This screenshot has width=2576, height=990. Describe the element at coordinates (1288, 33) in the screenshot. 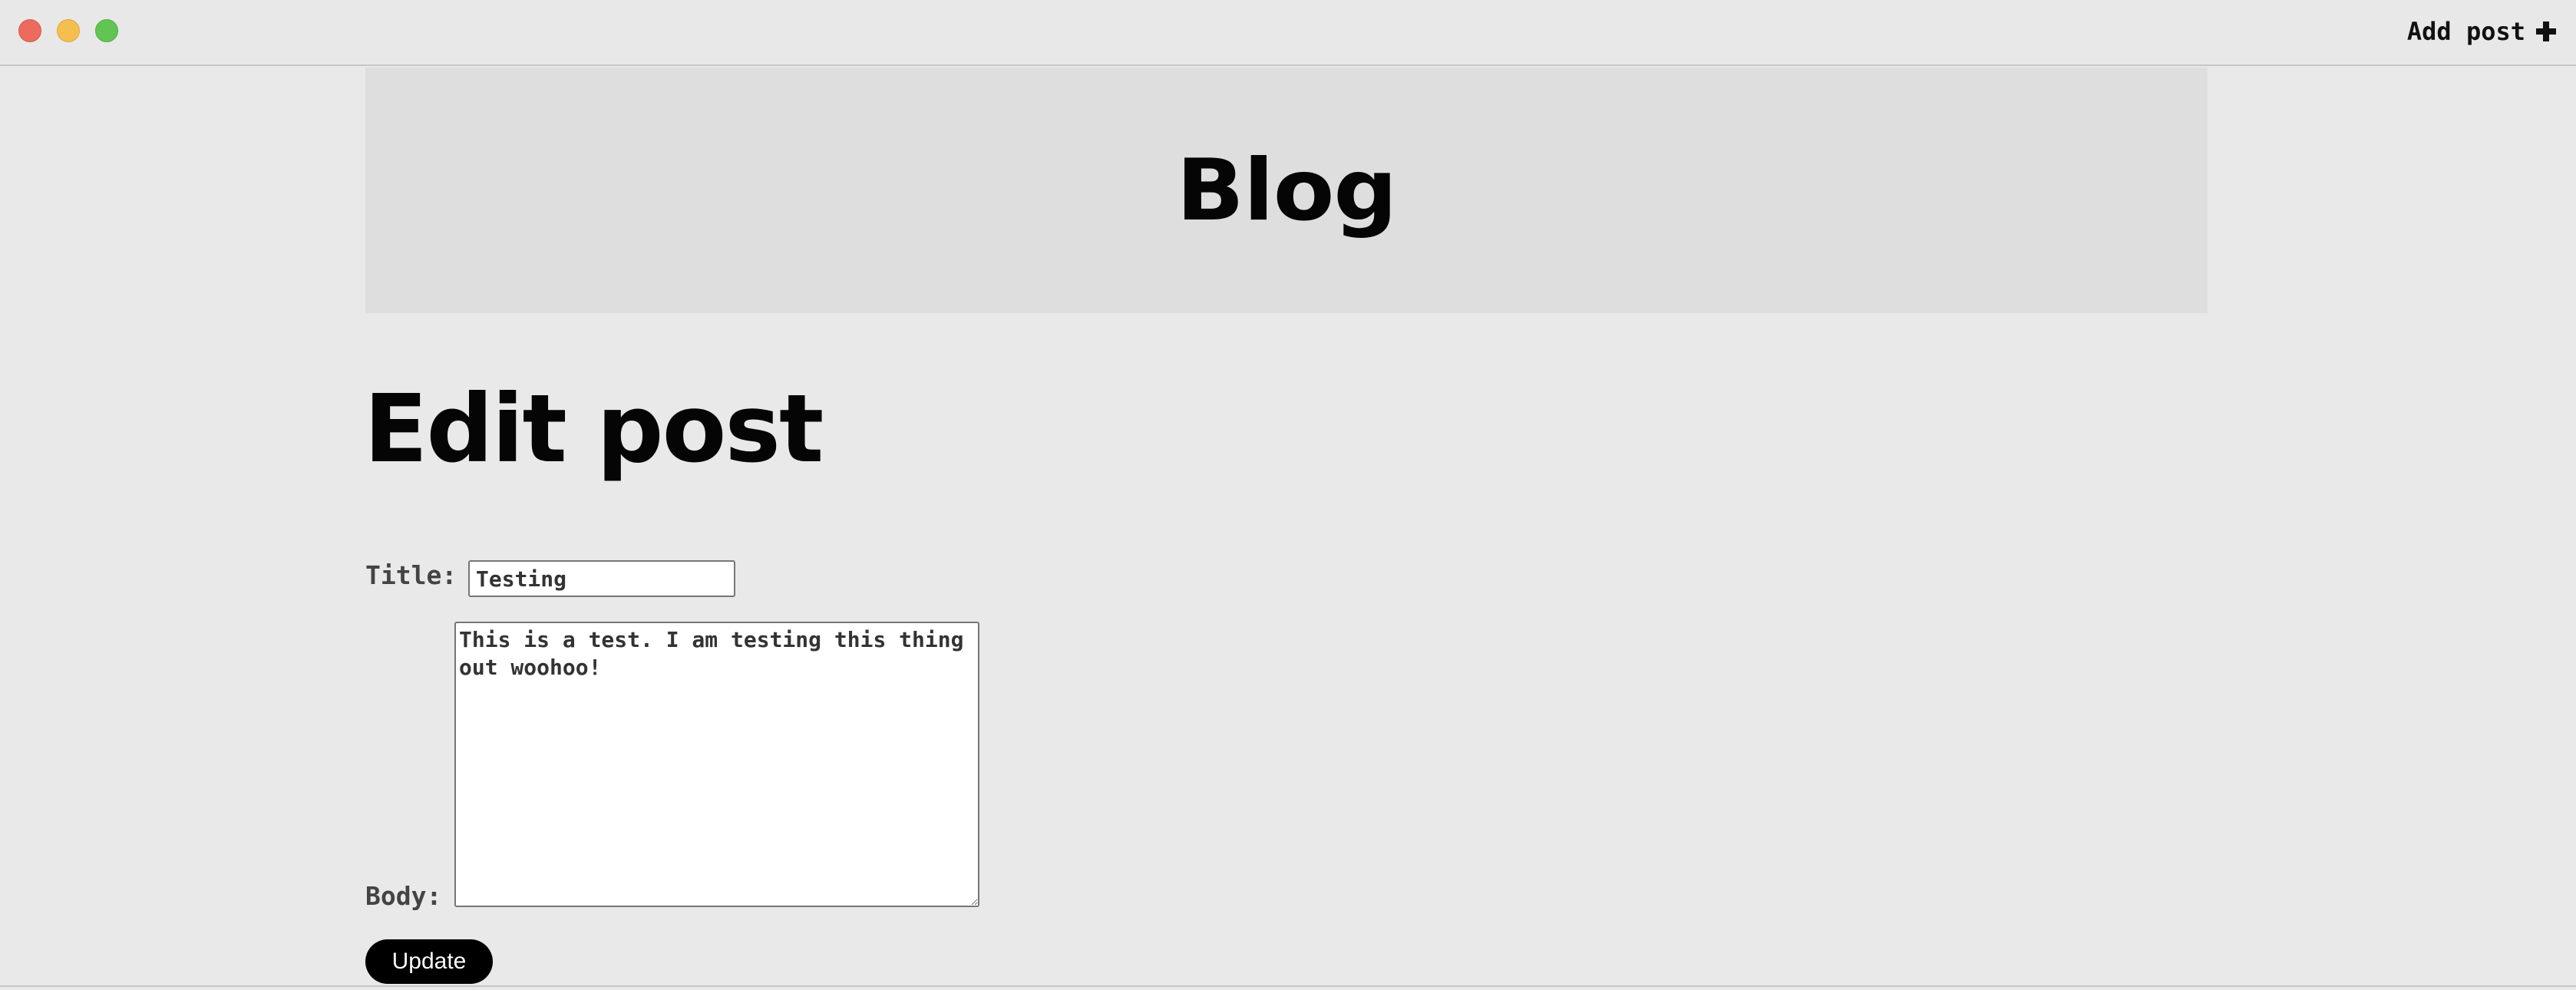

I see `title-bar: Add post` at that location.